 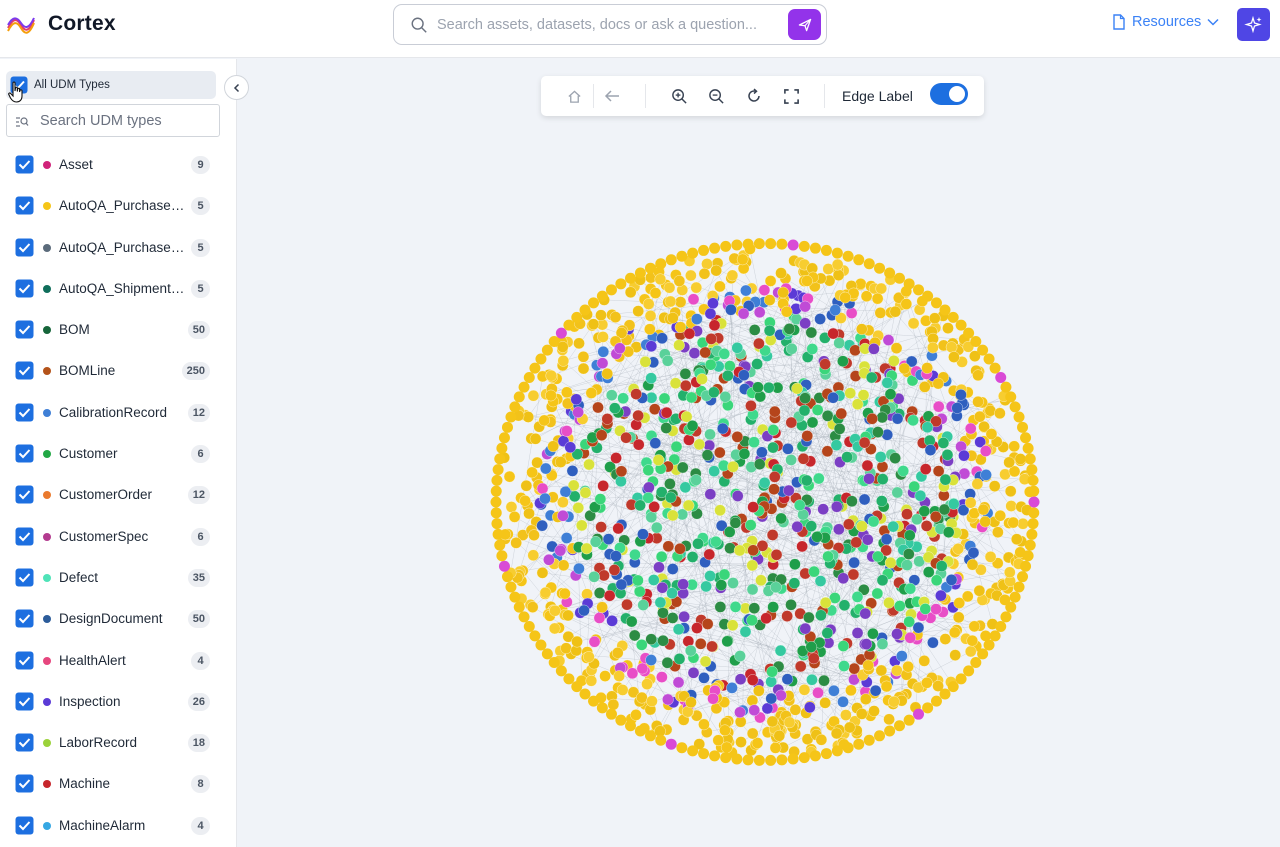 What do you see at coordinates (236, 87) in the screenshot?
I see `collapse-sidebar-button` at bounding box center [236, 87].